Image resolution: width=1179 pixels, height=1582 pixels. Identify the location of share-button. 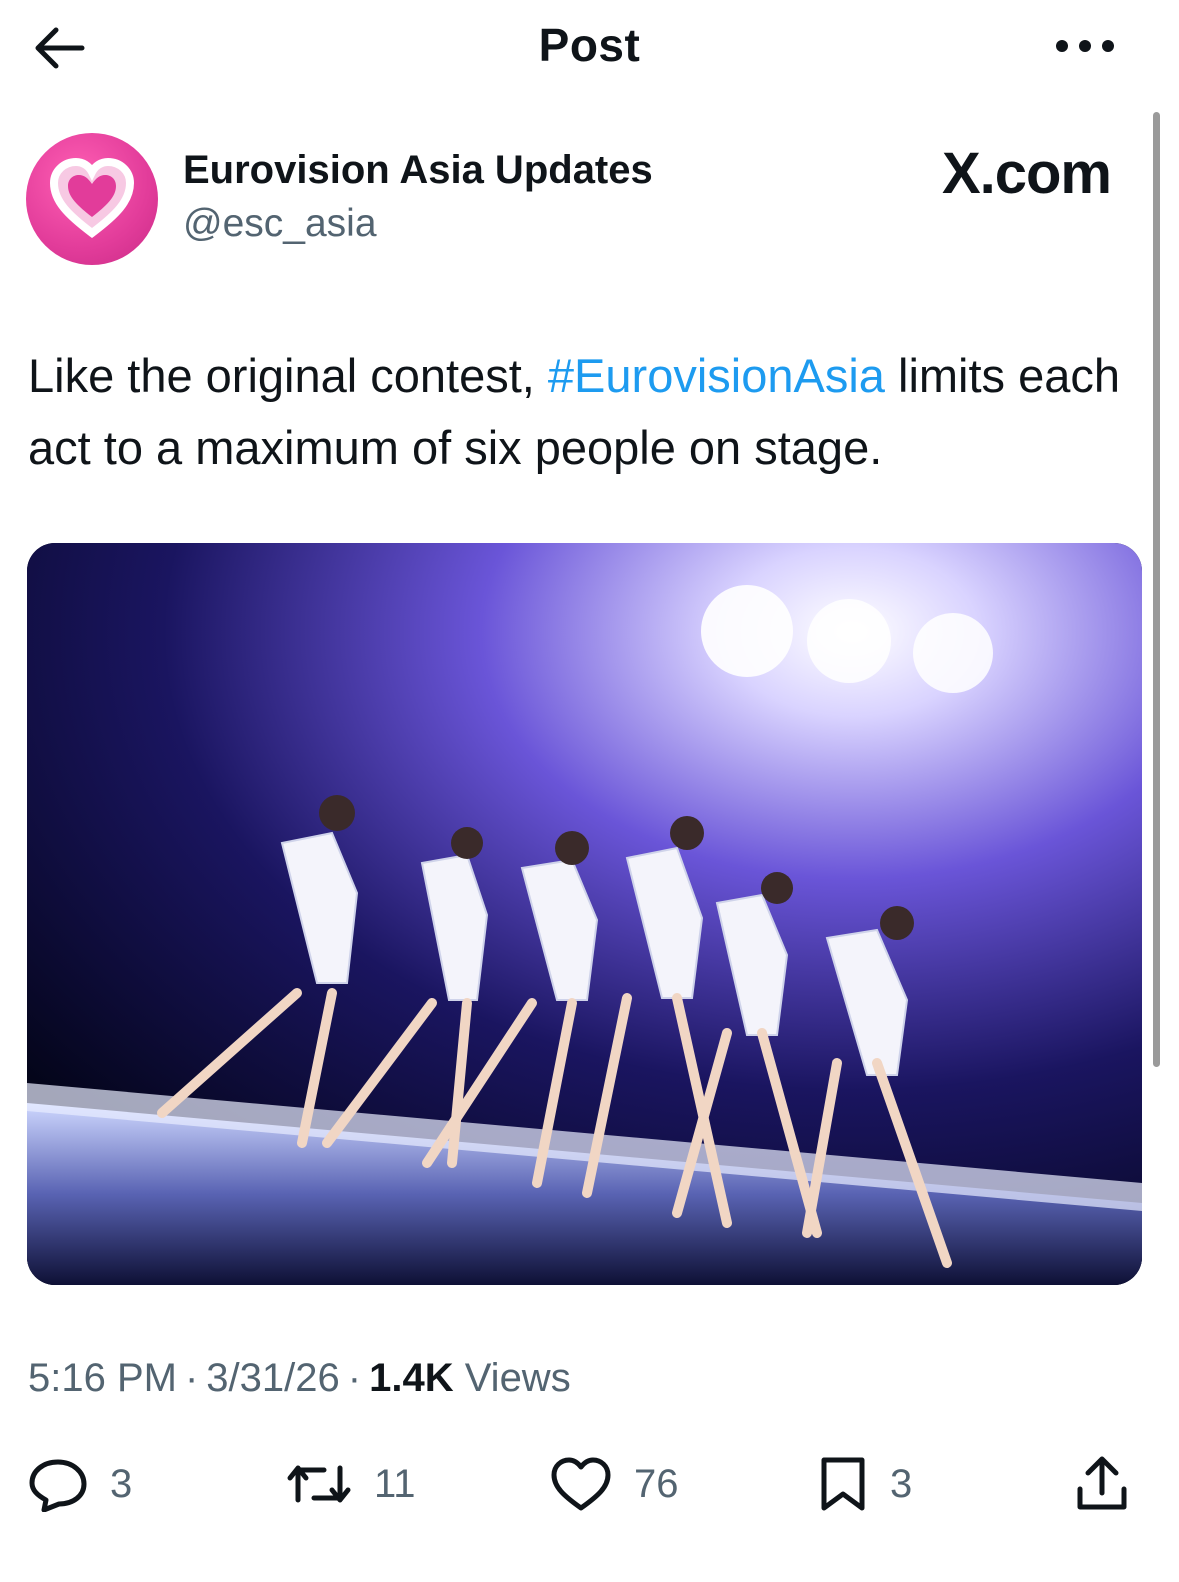
(1102, 1484).